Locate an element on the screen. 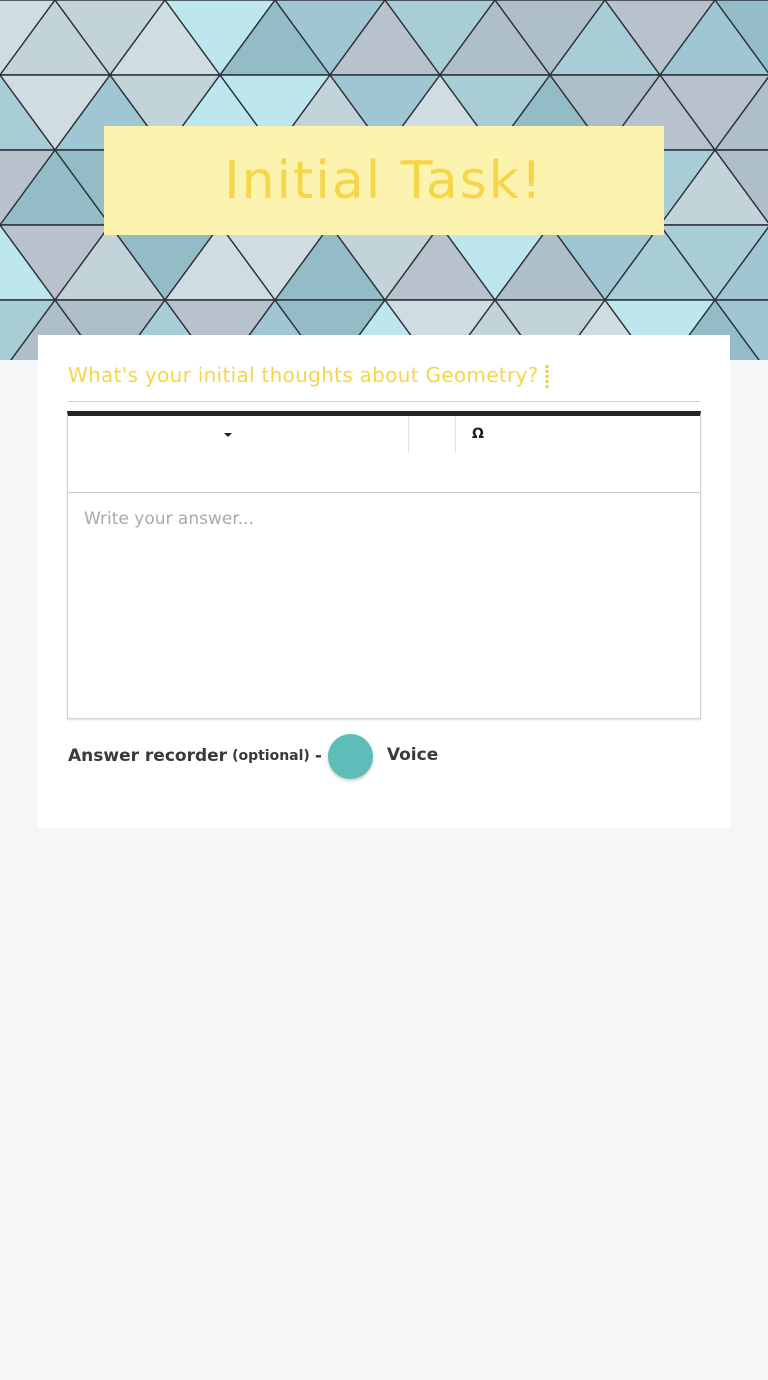  format-dropdown is located at coordinates (238, 434).